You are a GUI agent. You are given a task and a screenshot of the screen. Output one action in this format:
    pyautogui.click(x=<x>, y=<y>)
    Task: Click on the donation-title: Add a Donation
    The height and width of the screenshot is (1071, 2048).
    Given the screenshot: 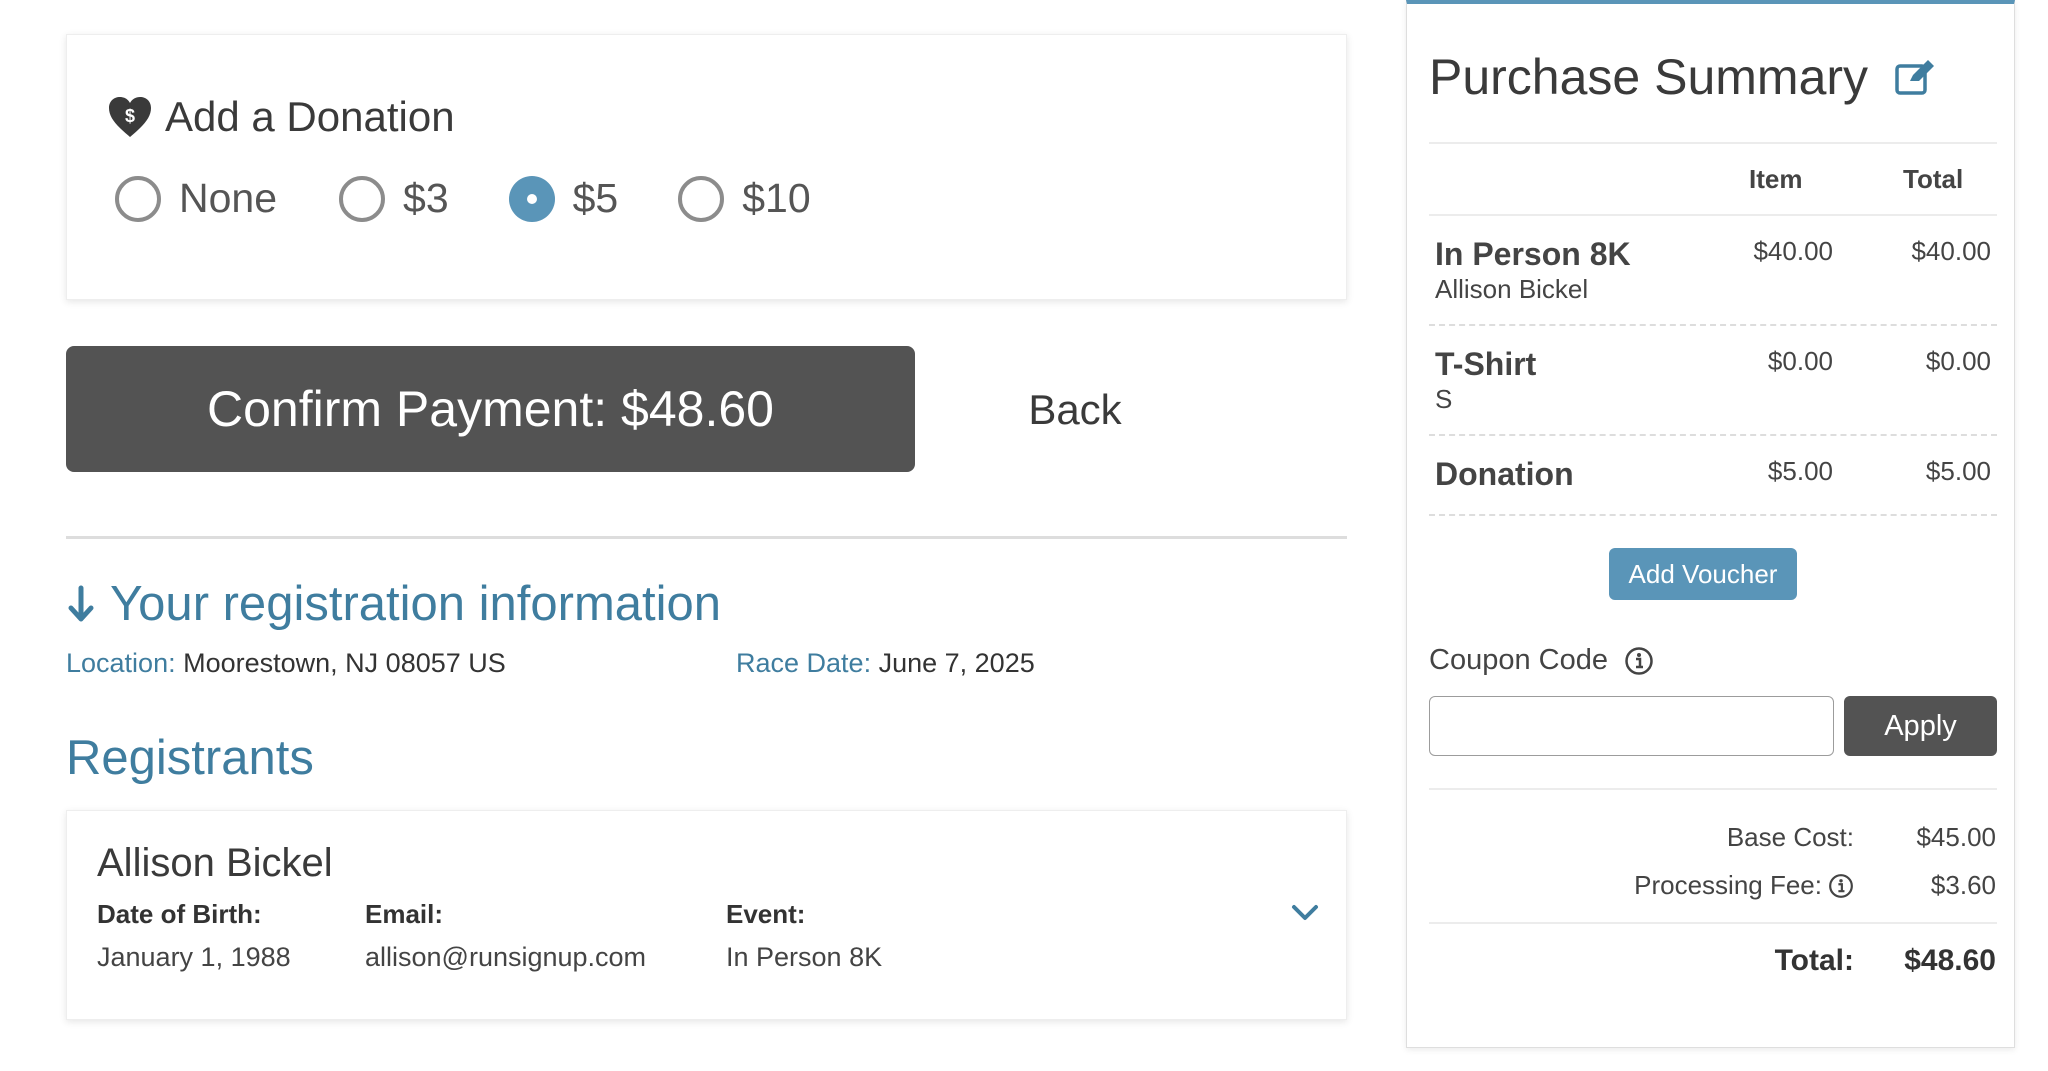 What is the action you would take?
    pyautogui.click(x=310, y=116)
    